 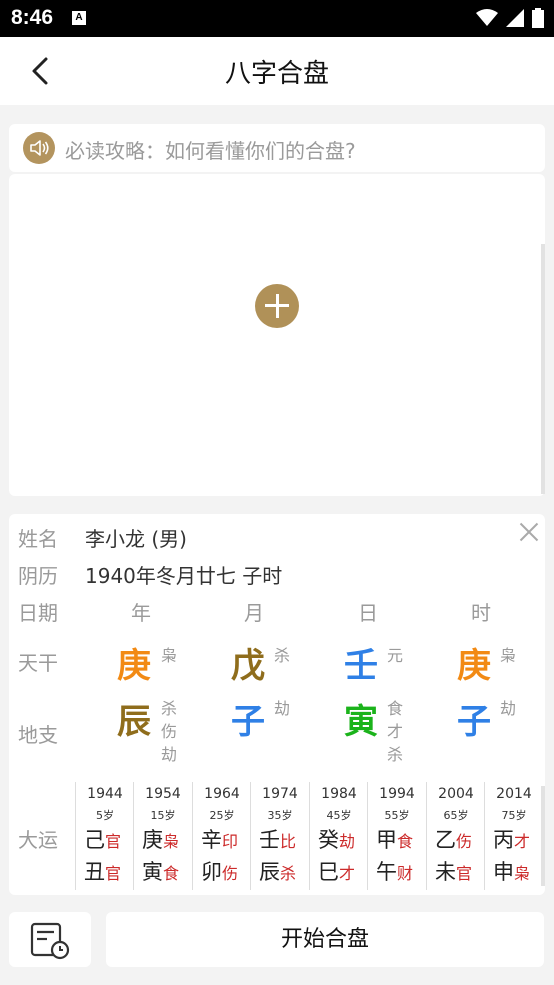 What do you see at coordinates (38, 663) in the screenshot?
I see `tiangan-label: 天干` at bounding box center [38, 663].